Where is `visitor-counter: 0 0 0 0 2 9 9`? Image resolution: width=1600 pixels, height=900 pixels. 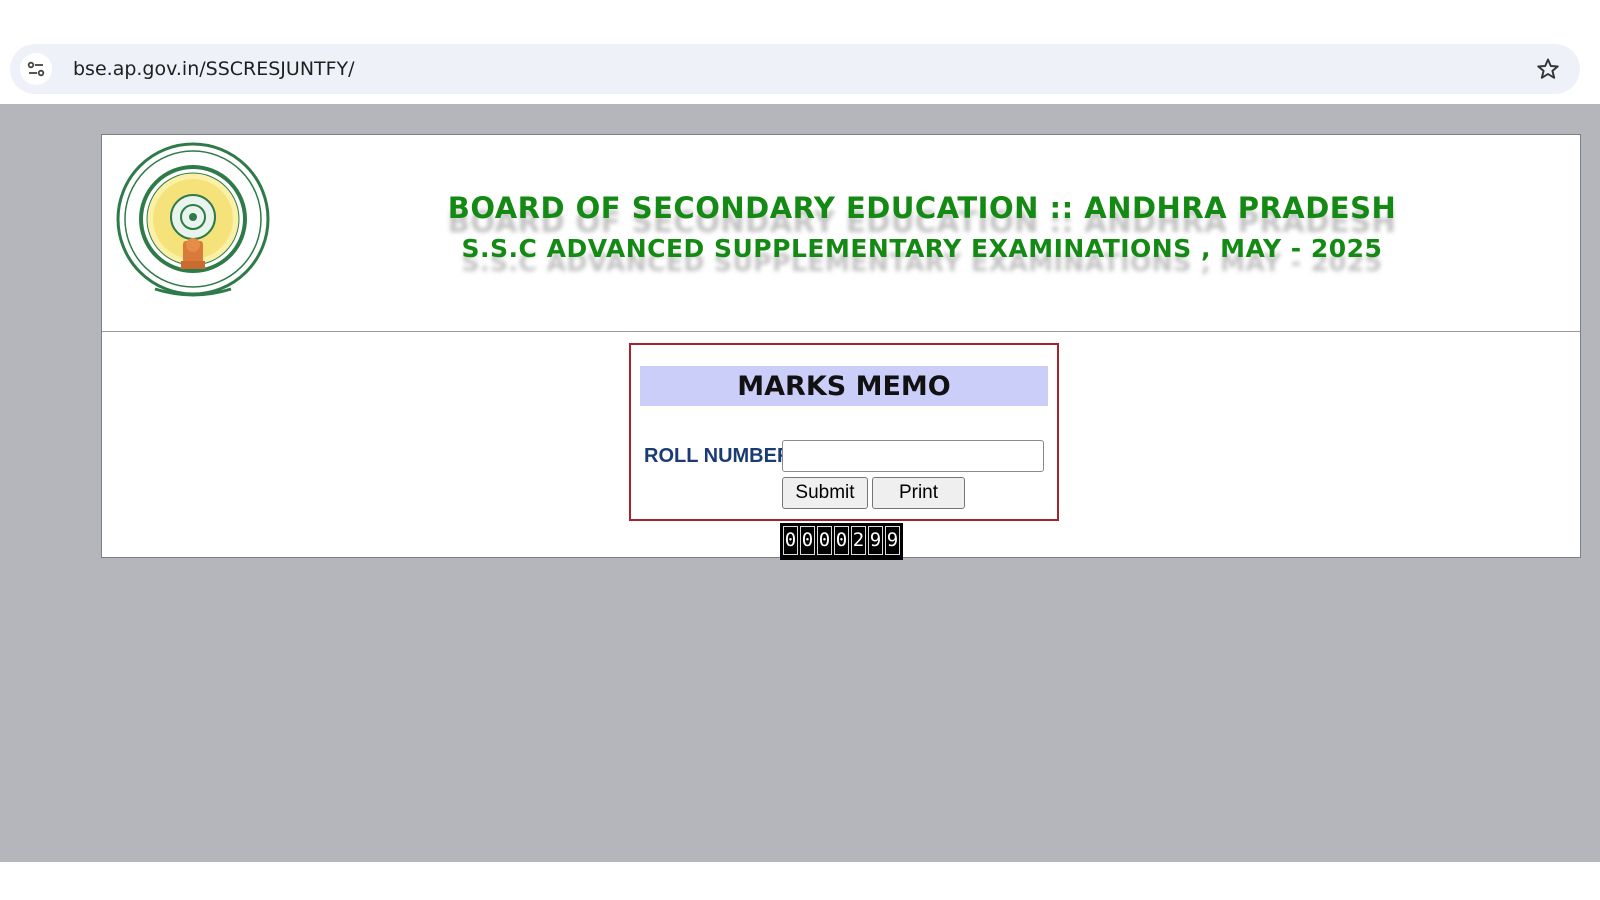 visitor-counter: 0 0 0 0 2 9 9 is located at coordinates (841, 541).